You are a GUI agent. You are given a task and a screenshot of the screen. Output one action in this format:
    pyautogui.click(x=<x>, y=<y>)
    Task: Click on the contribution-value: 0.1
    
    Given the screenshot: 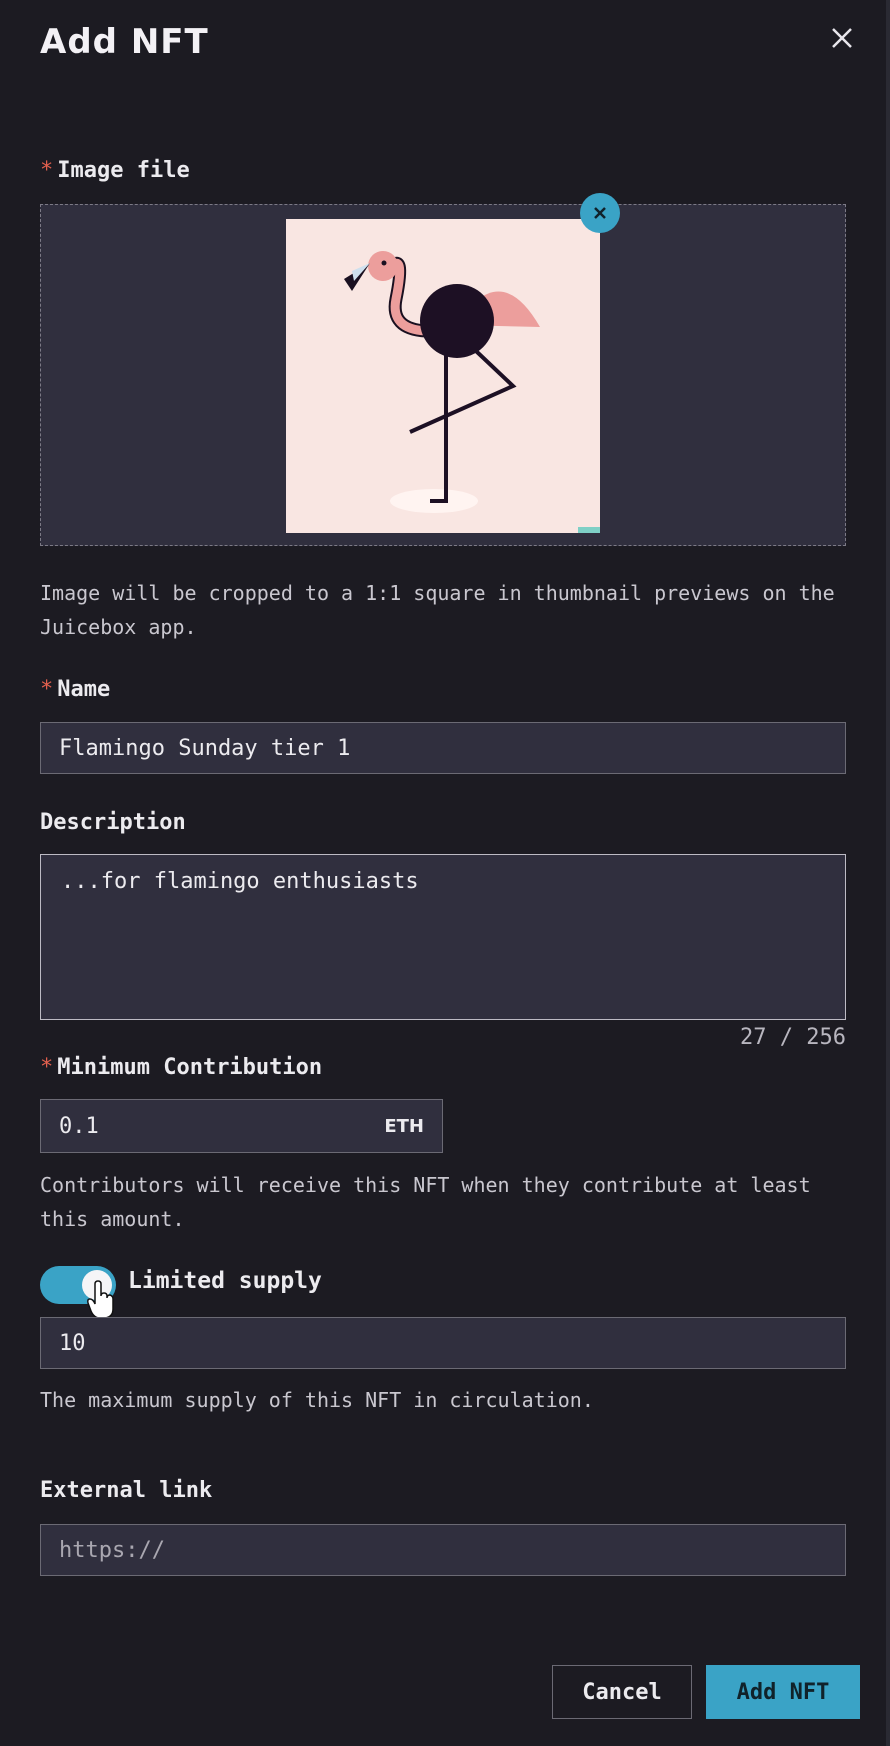 What is the action you would take?
    pyautogui.click(x=79, y=1126)
    